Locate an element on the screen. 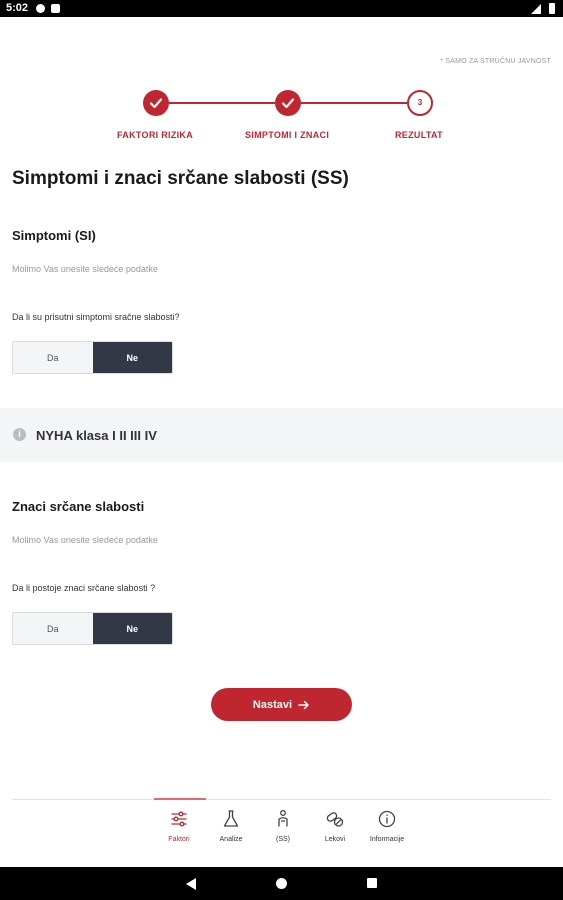 Image resolution: width=563 pixels, height=900 pixels. step-1-complete is located at coordinates (156, 103).